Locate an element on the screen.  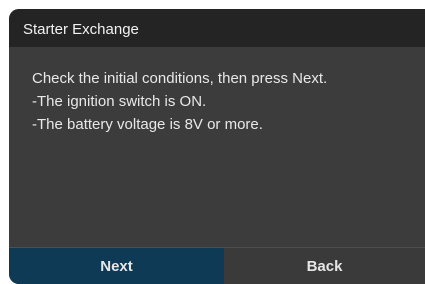
dialog-title-bar: Starter Exchange is located at coordinates (217, 28).